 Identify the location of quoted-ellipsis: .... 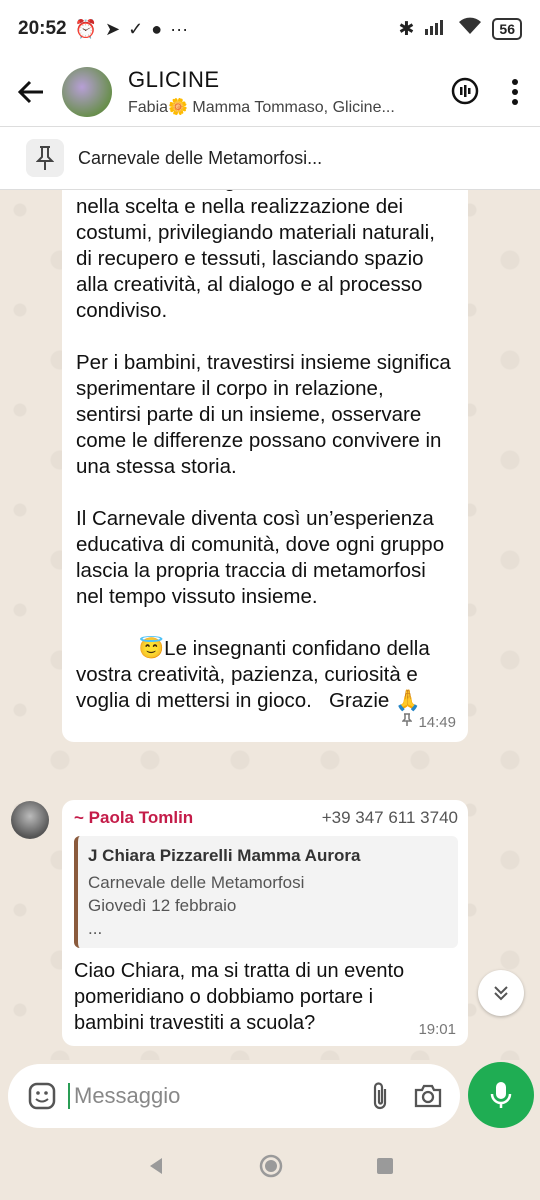
(95, 928).